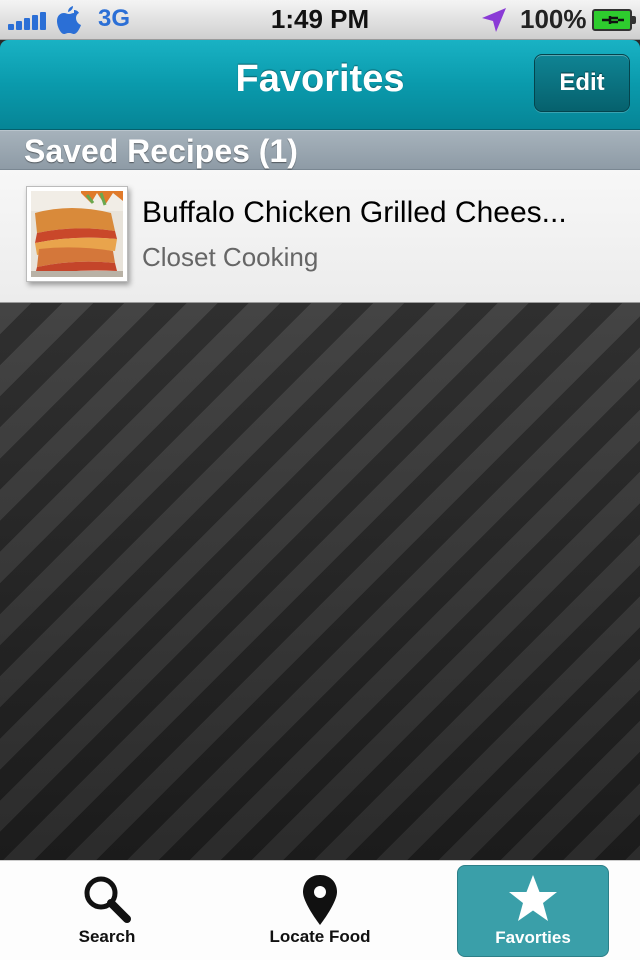 This screenshot has height=960, width=640. Describe the element at coordinates (107, 899) in the screenshot. I see `magnifier-icon` at that location.